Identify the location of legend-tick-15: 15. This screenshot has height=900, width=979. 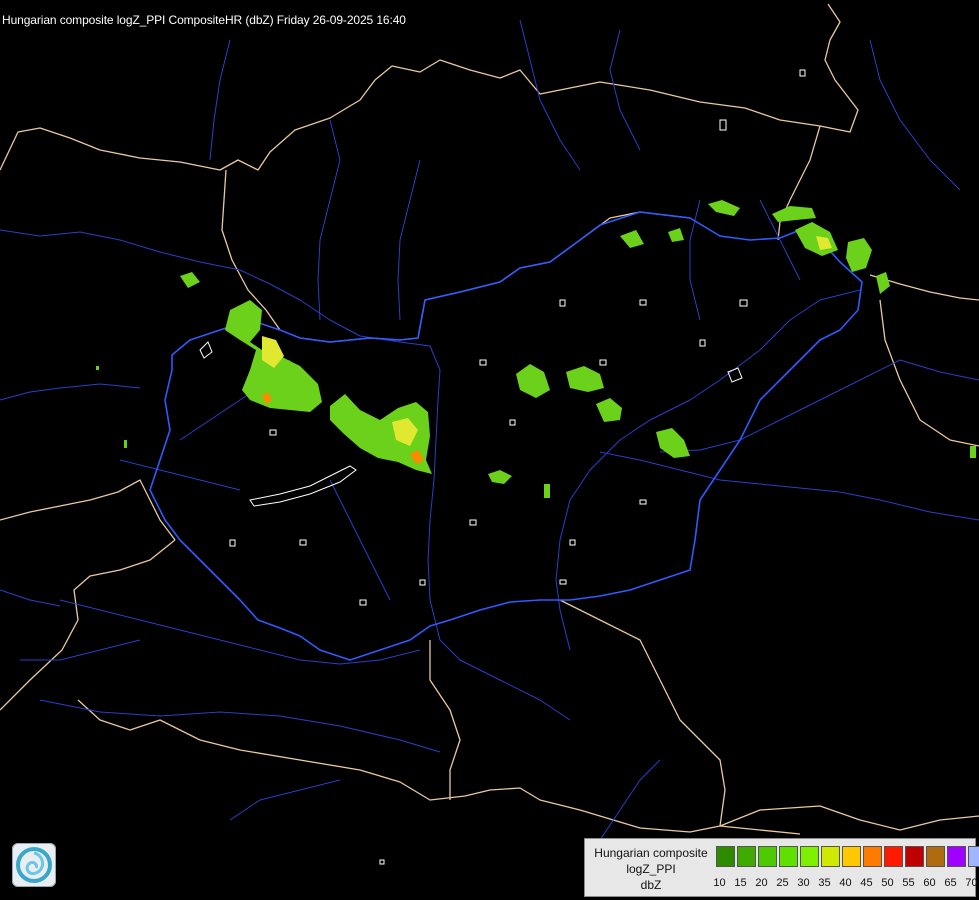
(740, 883).